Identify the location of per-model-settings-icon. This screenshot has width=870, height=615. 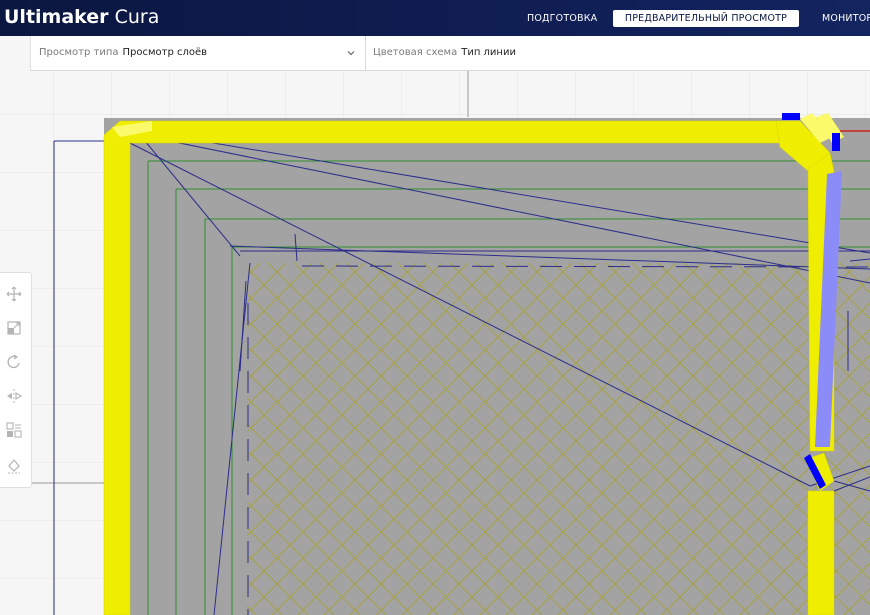
(14, 430).